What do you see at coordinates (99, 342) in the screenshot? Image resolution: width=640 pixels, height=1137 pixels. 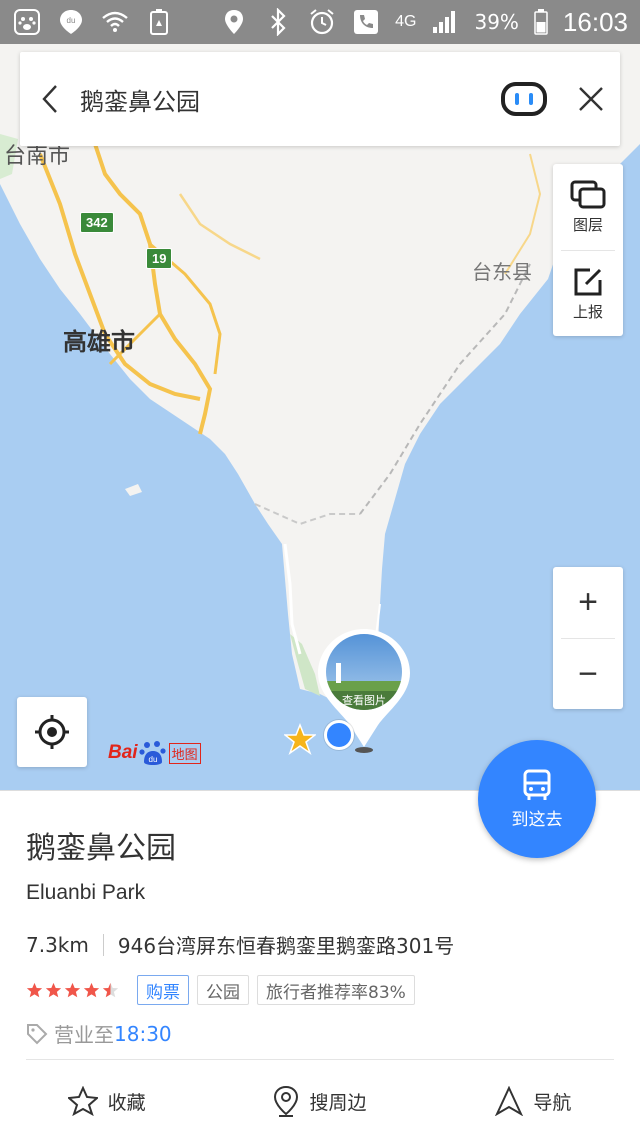 I see `map-label-kaohsiung: 高雄市` at bounding box center [99, 342].